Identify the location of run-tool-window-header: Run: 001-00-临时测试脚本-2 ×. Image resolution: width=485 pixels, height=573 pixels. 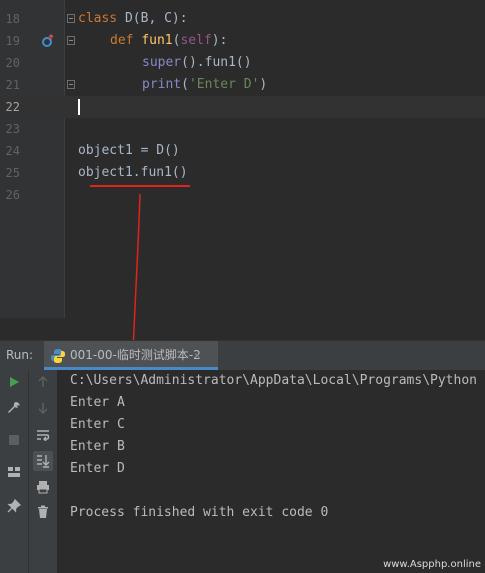
(242, 355).